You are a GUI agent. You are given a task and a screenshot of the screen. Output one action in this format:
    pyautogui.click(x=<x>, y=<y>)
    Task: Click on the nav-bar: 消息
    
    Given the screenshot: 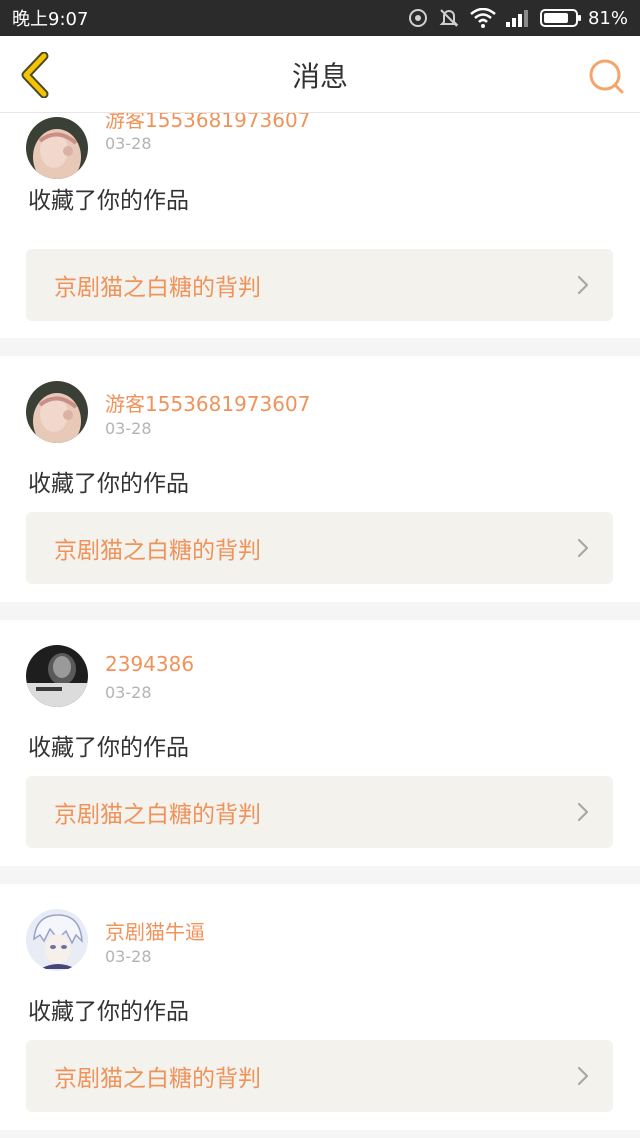 What is the action you would take?
    pyautogui.click(x=320, y=74)
    